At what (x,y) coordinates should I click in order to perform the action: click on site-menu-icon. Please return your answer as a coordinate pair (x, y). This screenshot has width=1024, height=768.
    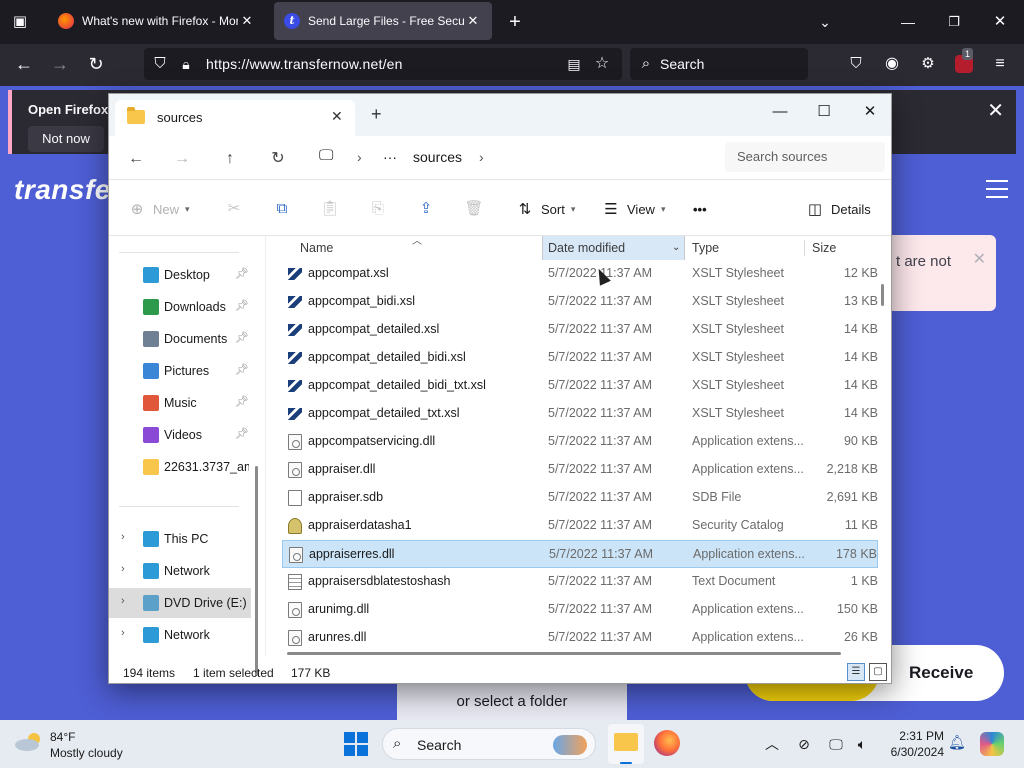
    Looking at the image, I should click on (997, 190).